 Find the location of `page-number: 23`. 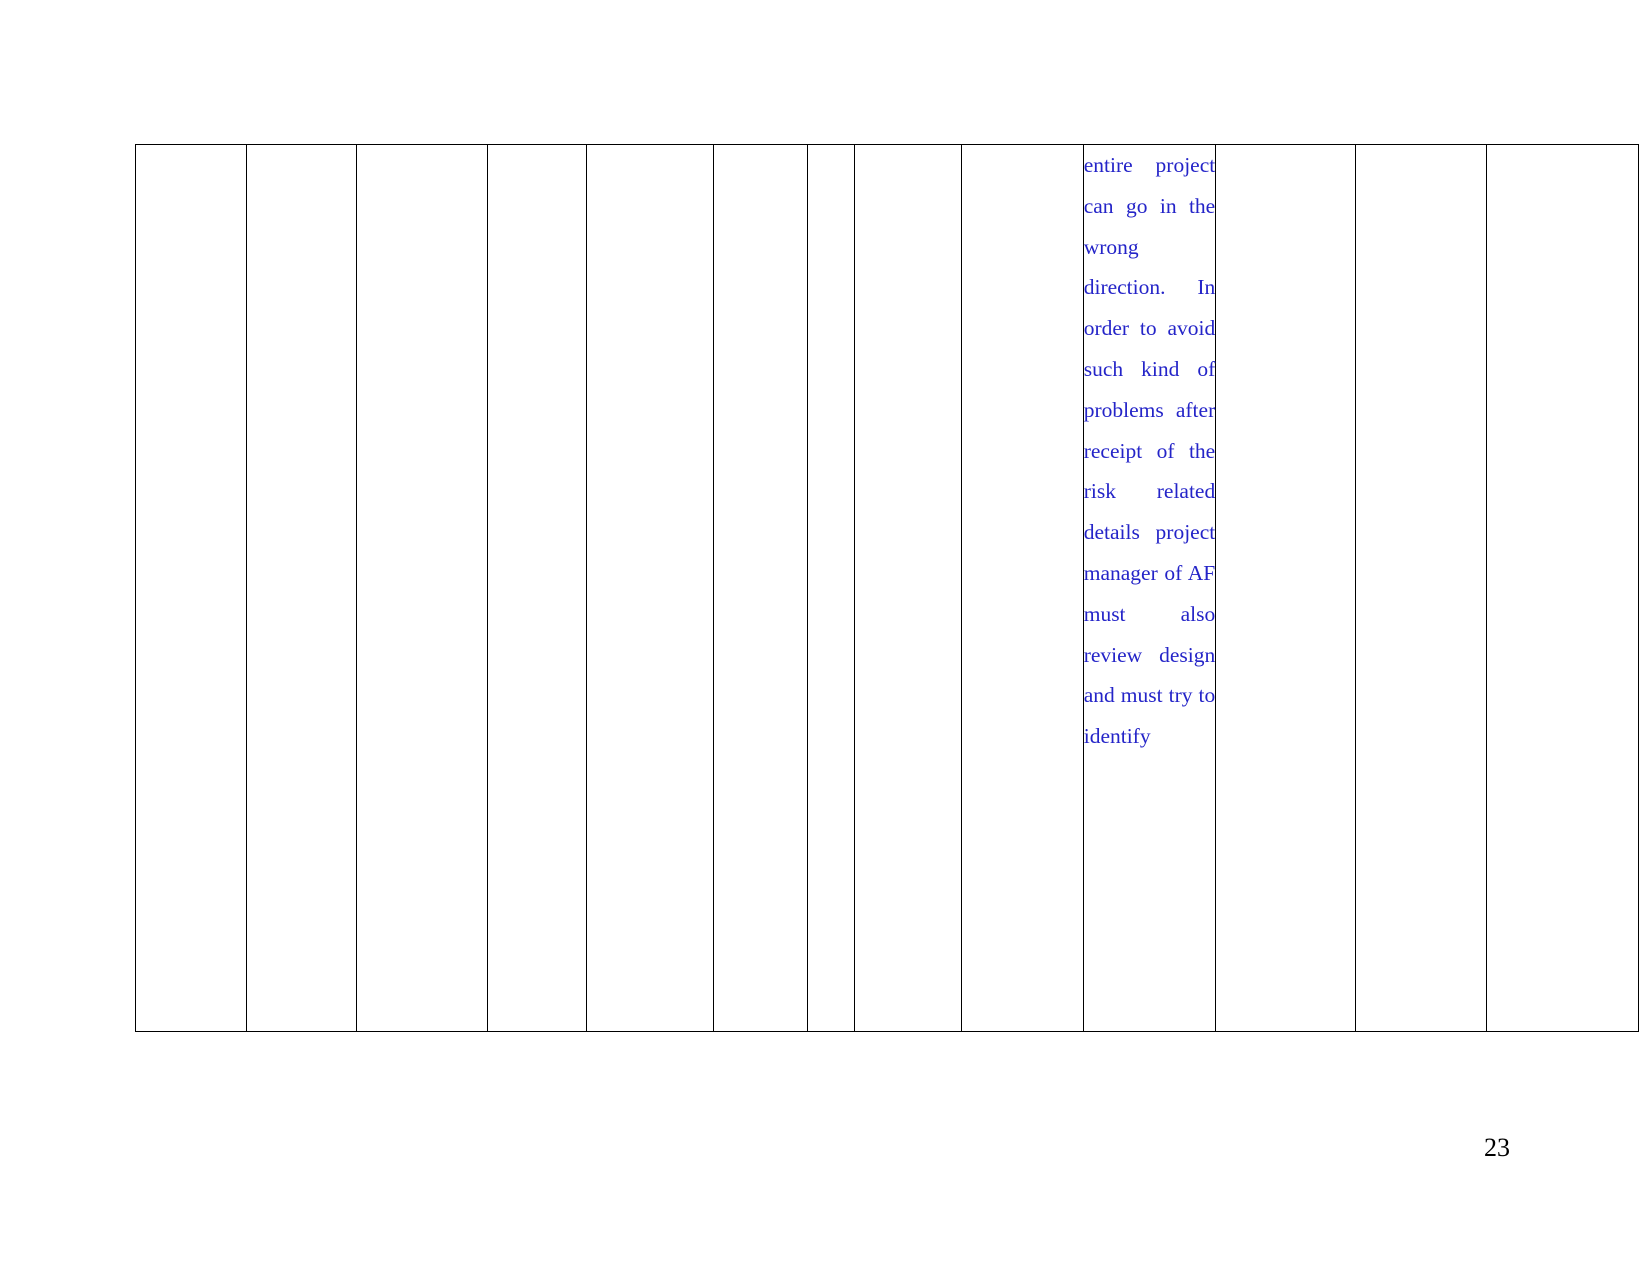

page-number: 23 is located at coordinates (1497, 1147).